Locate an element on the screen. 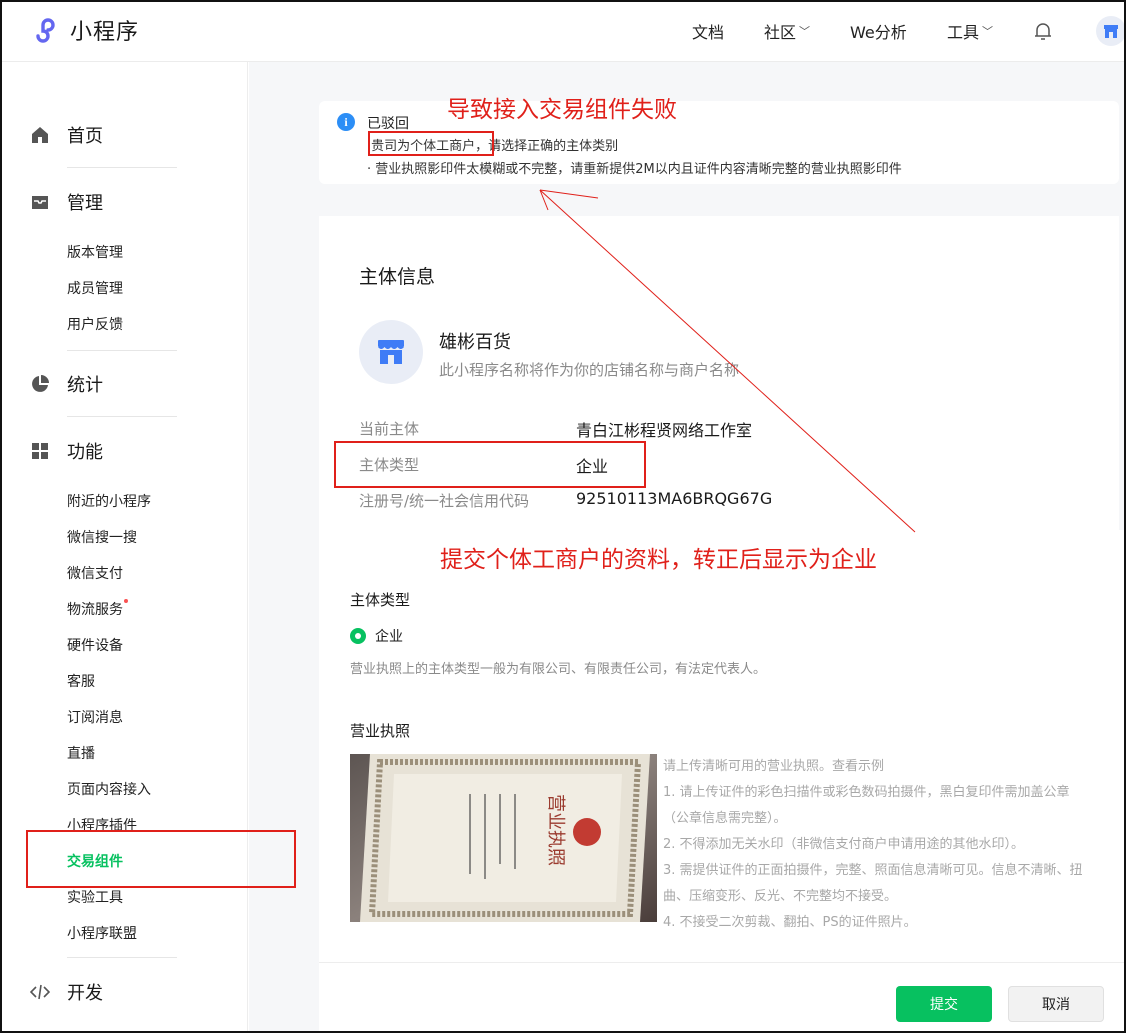  sidebar-item-union: 小程序联盟 is located at coordinates (102, 933).